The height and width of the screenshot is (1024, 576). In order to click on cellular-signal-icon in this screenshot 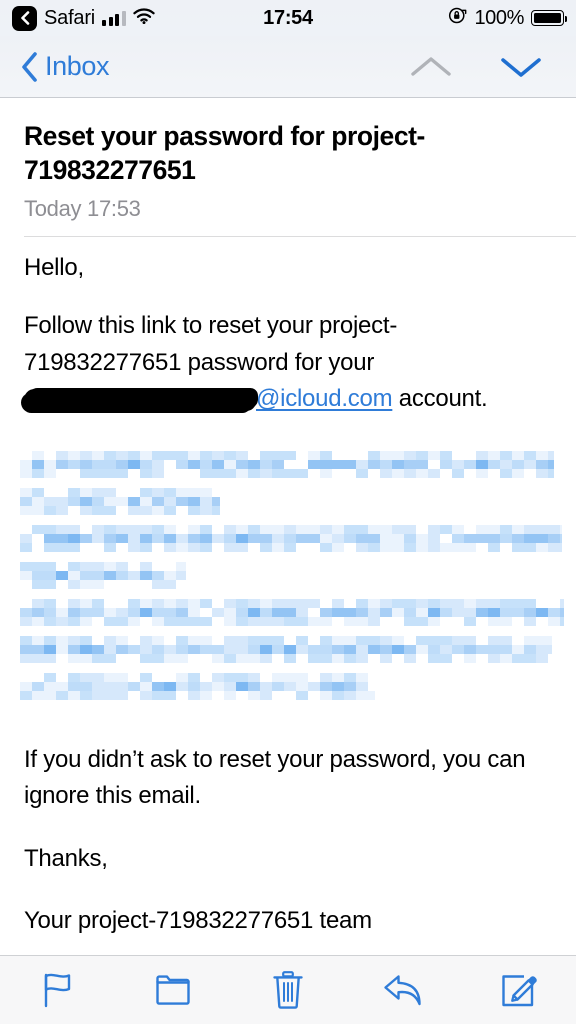, I will do `click(114, 18)`.